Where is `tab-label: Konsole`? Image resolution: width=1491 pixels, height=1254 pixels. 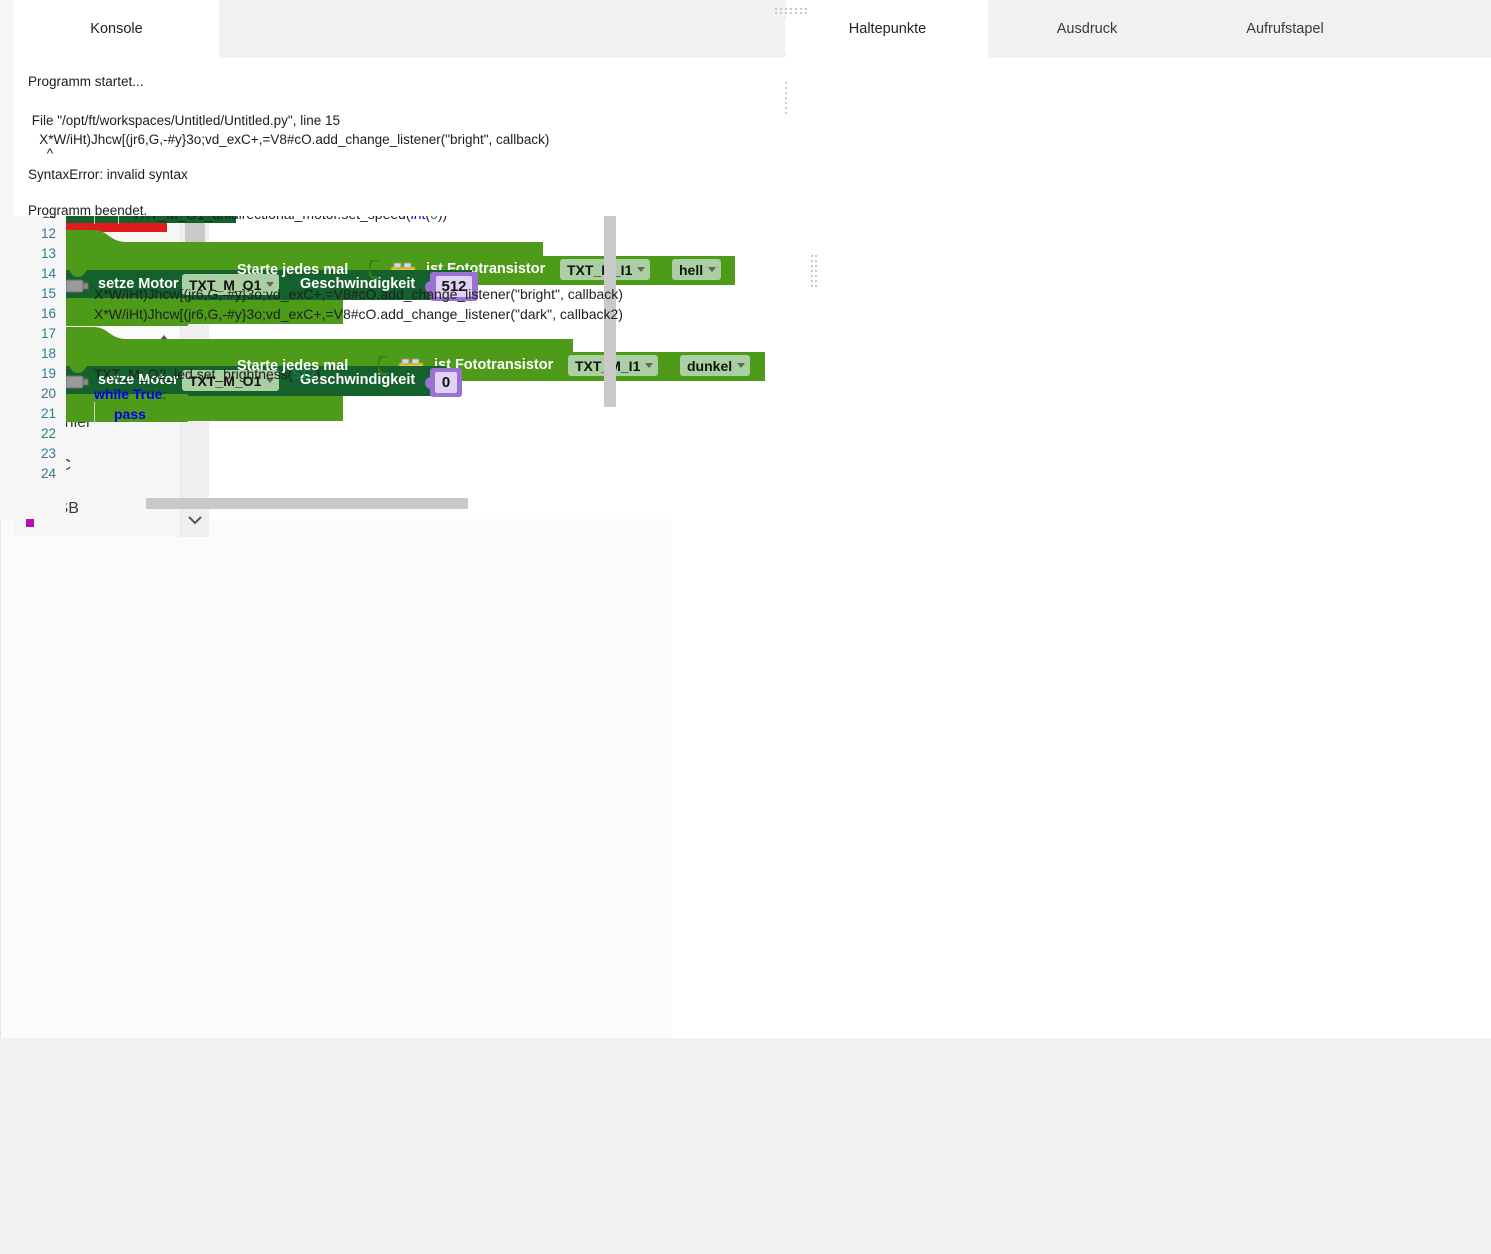
tab-label: Konsole is located at coordinates (116, 29).